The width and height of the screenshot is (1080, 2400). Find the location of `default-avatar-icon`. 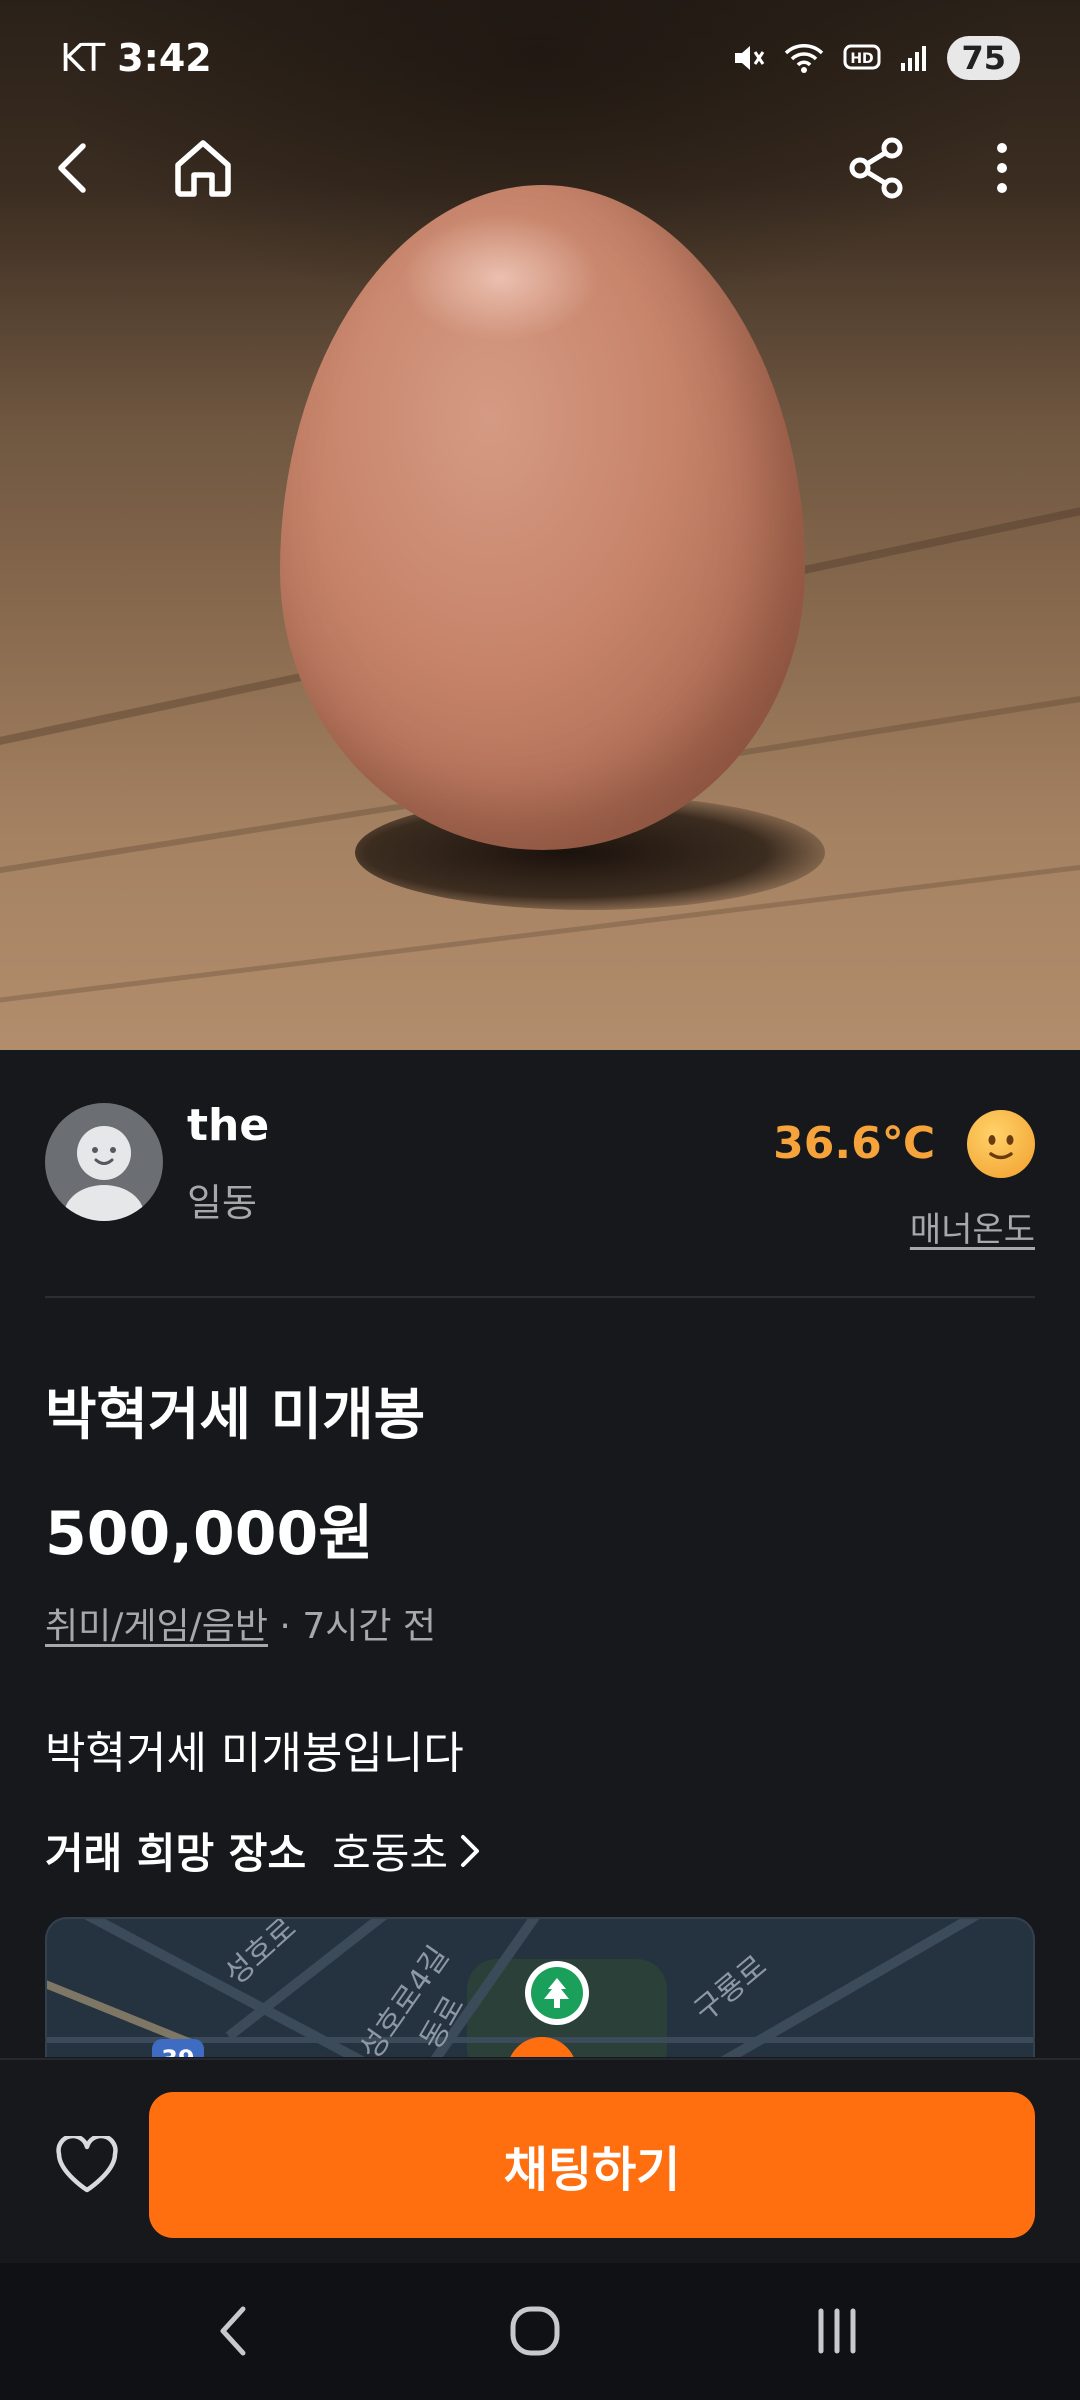

default-avatar-icon is located at coordinates (104, 1173).